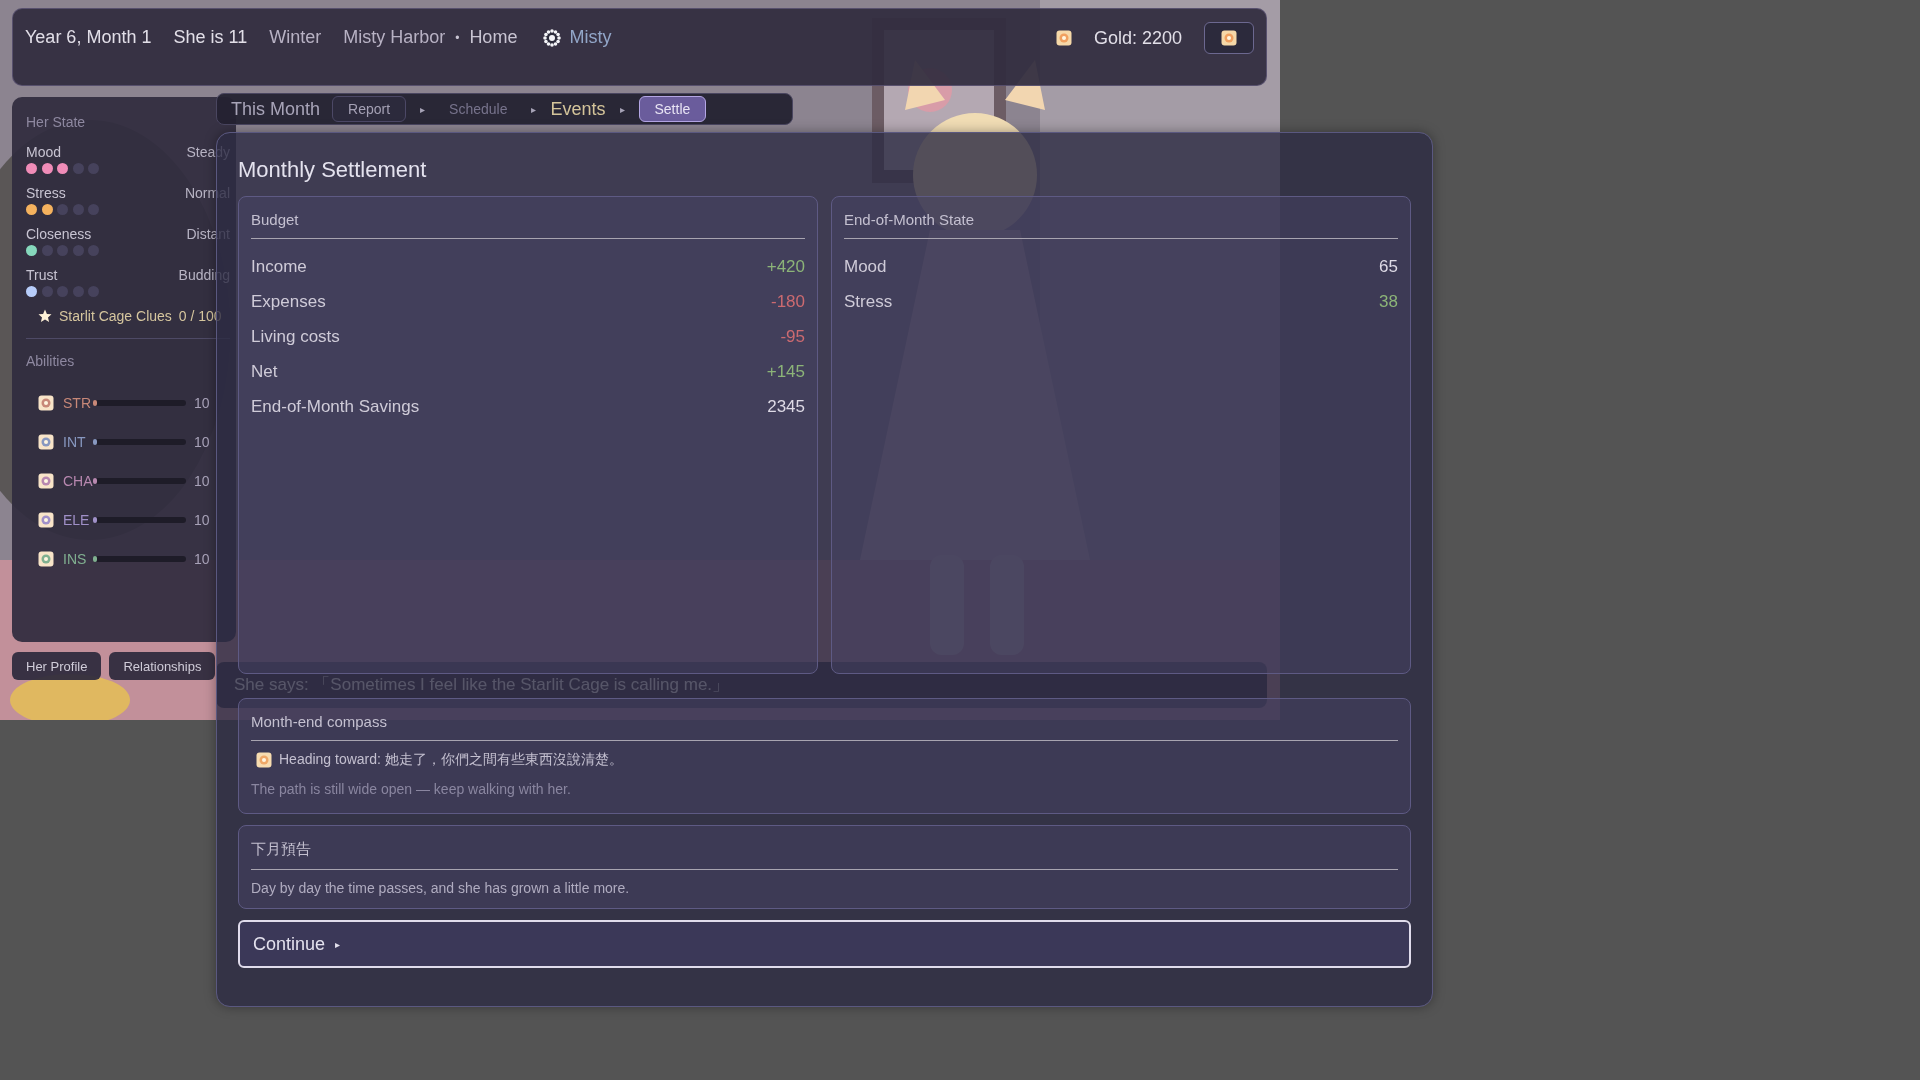 Image resolution: width=1920 pixels, height=1080 pixels. I want to click on row-label: Mood, so click(865, 266).